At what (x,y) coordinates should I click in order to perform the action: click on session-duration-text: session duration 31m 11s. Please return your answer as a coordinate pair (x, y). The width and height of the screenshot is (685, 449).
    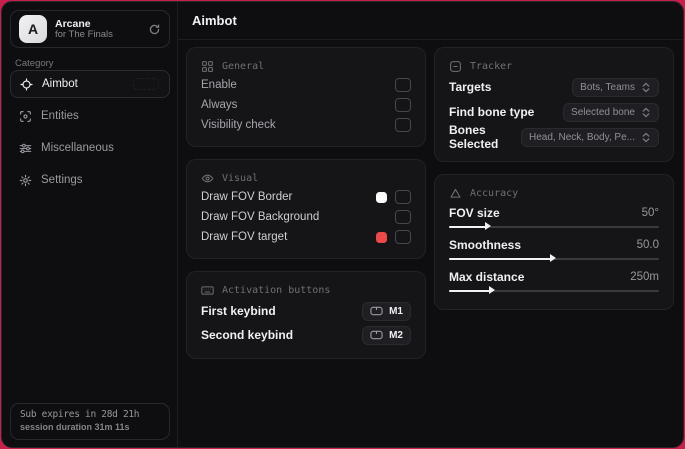
    Looking at the image, I should click on (75, 427).